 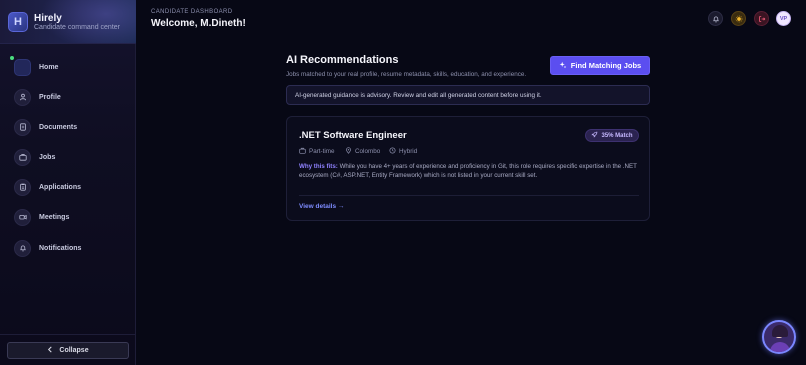 I want to click on rocket-icon, so click(x=594, y=135).